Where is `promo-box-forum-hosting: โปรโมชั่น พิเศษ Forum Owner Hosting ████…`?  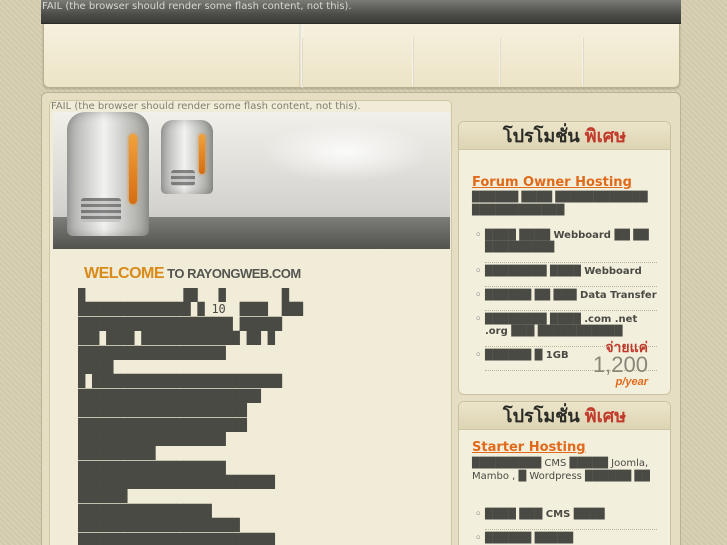
promo-box-forum-hosting: โปรโมชั่น พิเศษ Forum Owner Hosting ████… is located at coordinates (564, 258).